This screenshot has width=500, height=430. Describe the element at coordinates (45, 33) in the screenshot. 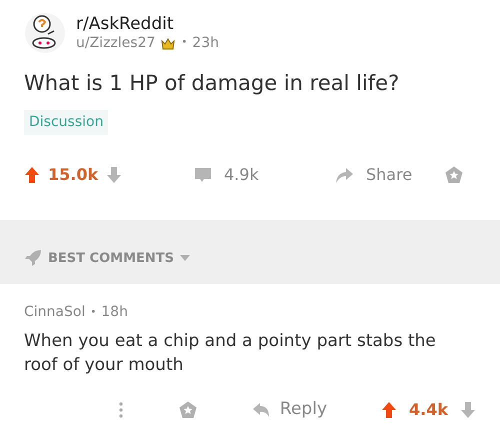

I see `subreddit-avatar-icon` at that location.